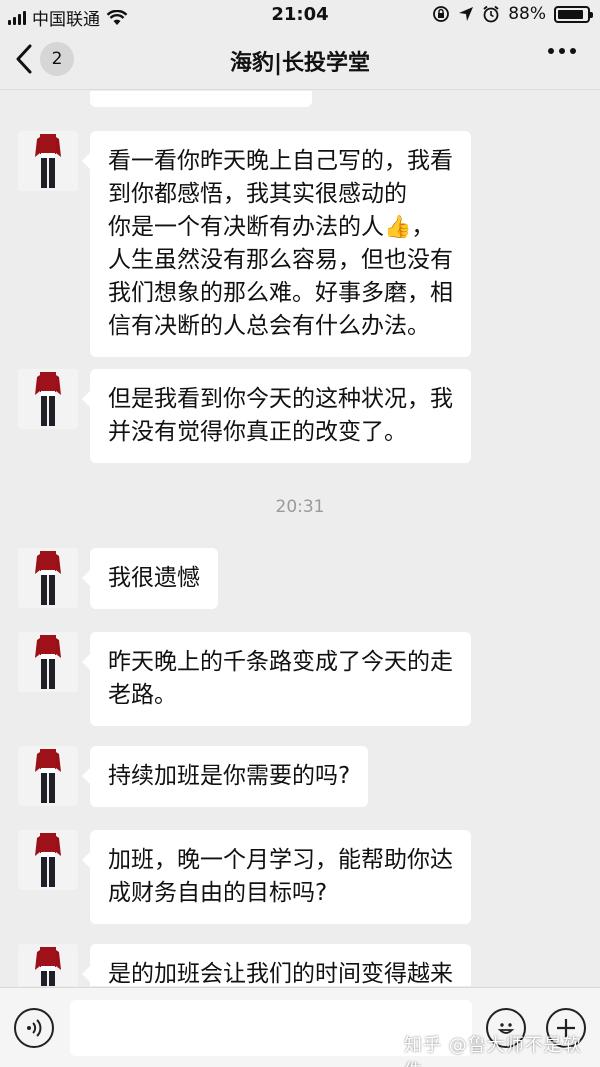 The width and height of the screenshot is (600, 1067). What do you see at coordinates (491, 14) in the screenshot?
I see `alarm-icon` at bounding box center [491, 14].